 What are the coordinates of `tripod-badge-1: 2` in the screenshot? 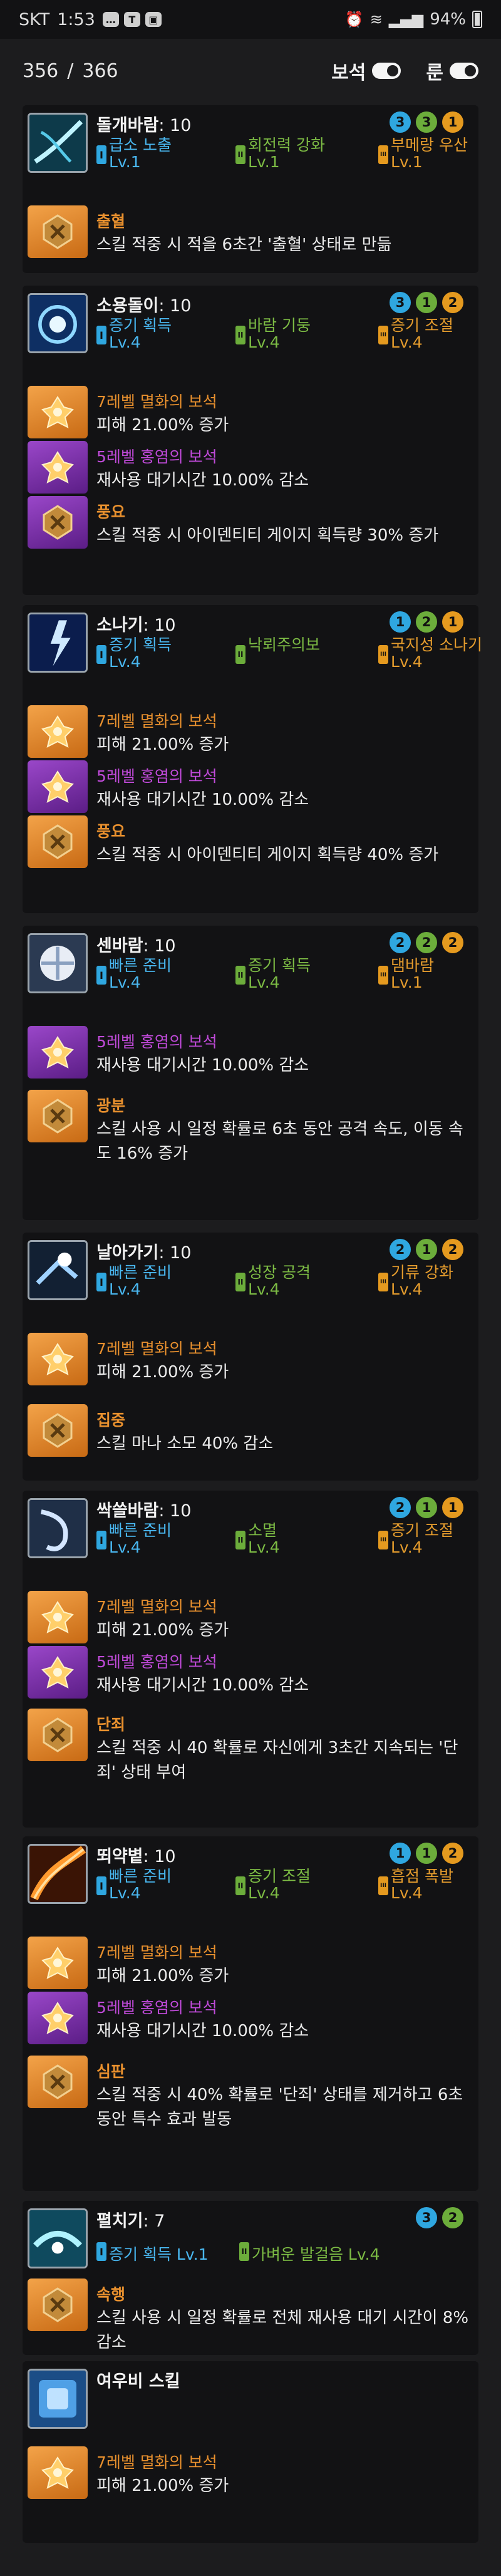 It's located at (400, 1249).